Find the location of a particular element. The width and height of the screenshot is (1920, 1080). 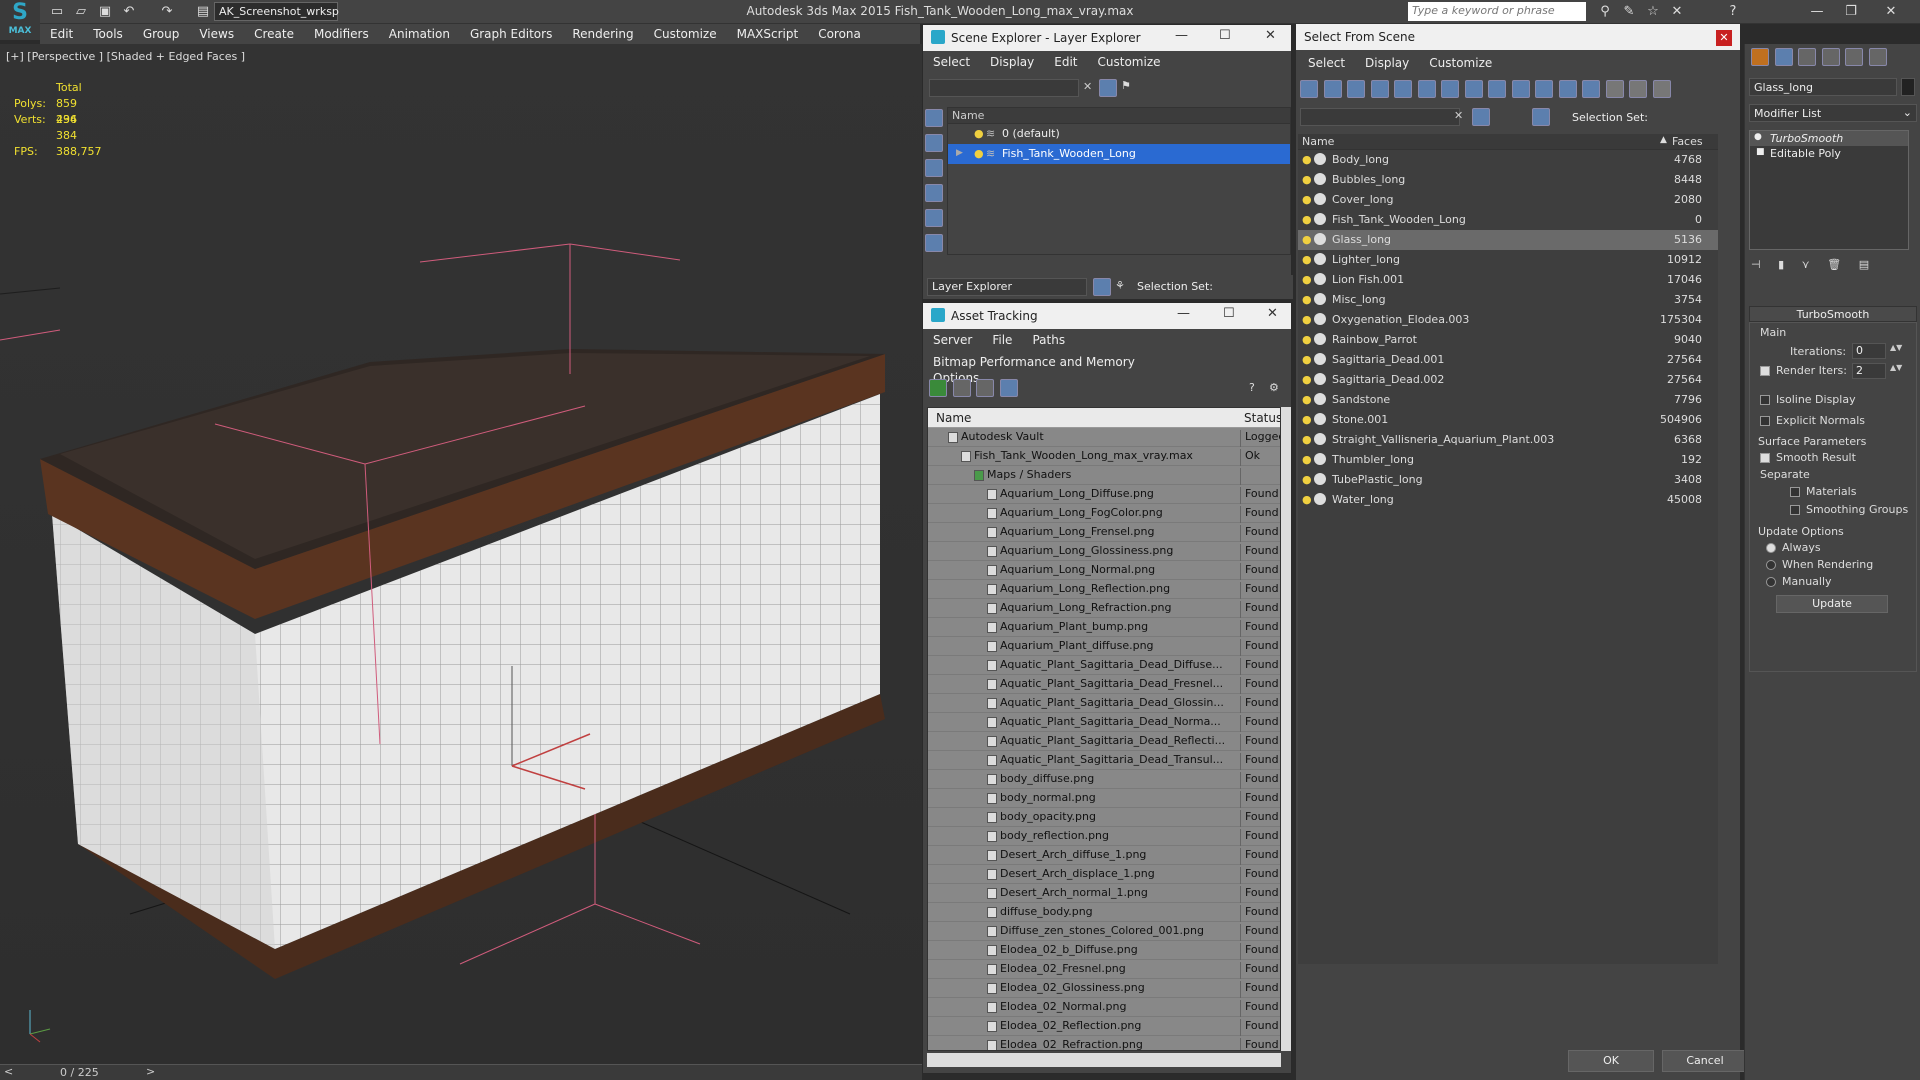

ok-button: OK is located at coordinates (1611, 1061).